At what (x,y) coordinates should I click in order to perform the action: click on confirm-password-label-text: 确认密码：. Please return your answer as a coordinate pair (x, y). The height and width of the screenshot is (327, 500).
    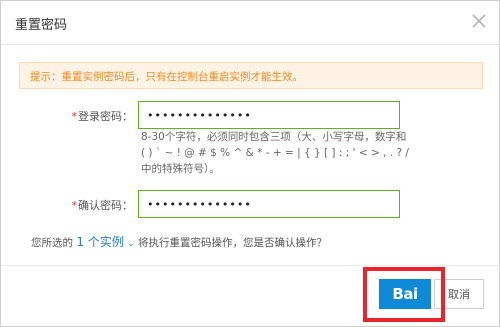
    Looking at the image, I should click on (105, 205).